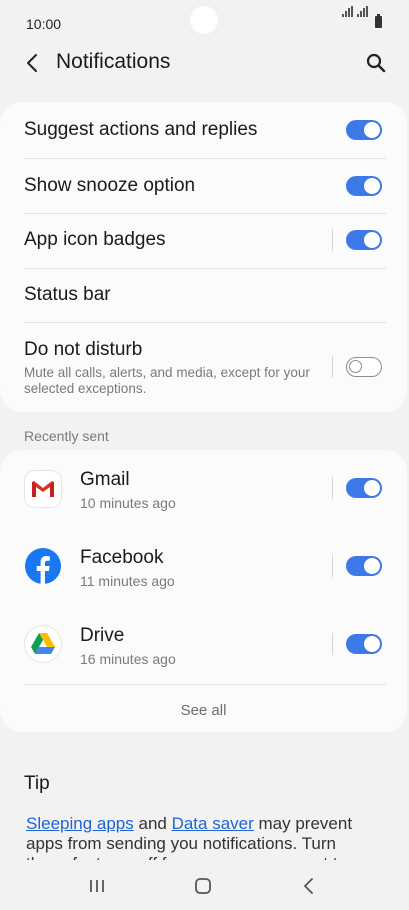  What do you see at coordinates (203, 710) in the screenshot?
I see `see-all-button: See all` at bounding box center [203, 710].